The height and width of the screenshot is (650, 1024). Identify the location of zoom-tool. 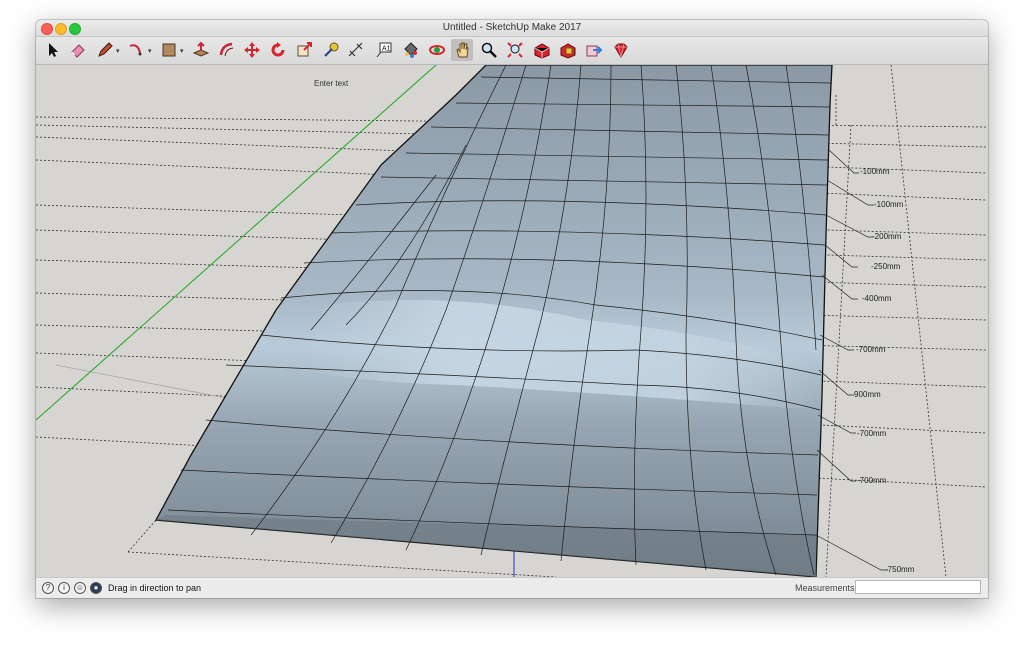
(489, 50).